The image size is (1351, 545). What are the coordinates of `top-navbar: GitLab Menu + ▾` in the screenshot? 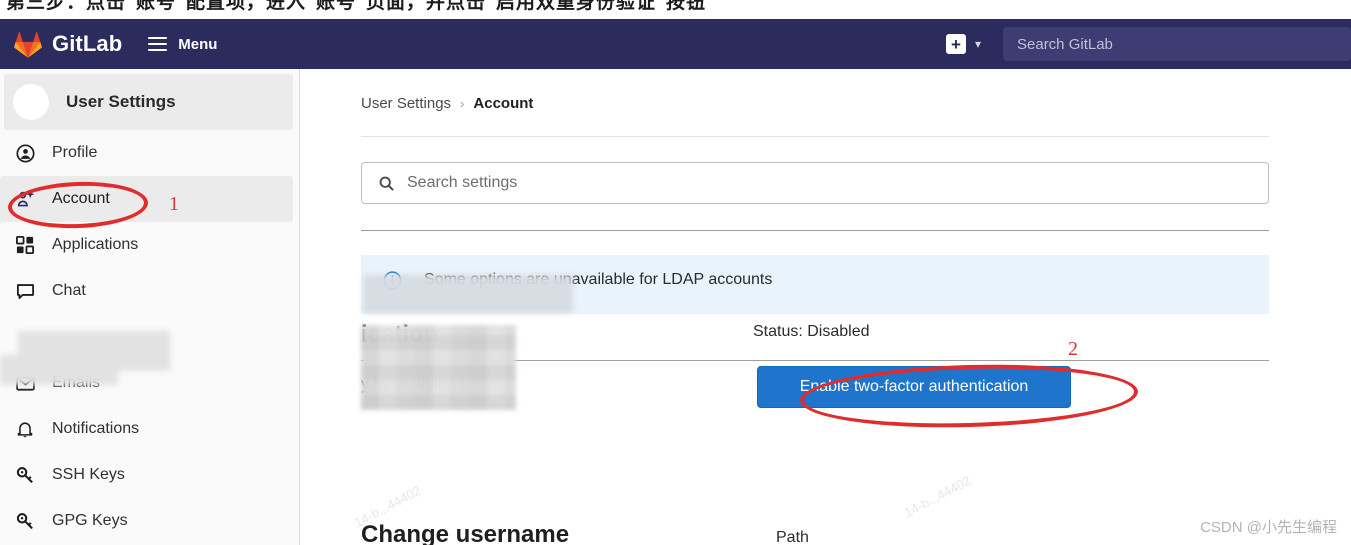 It's located at (675, 44).